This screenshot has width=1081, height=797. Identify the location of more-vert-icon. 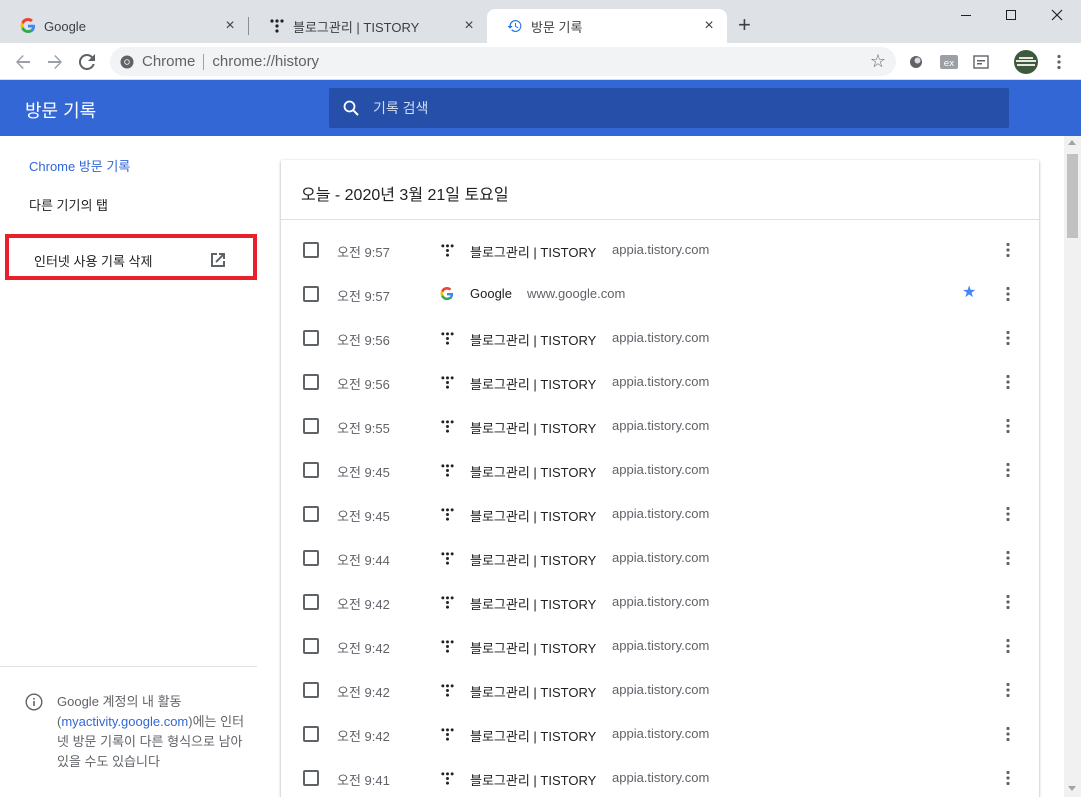
(1059, 62).